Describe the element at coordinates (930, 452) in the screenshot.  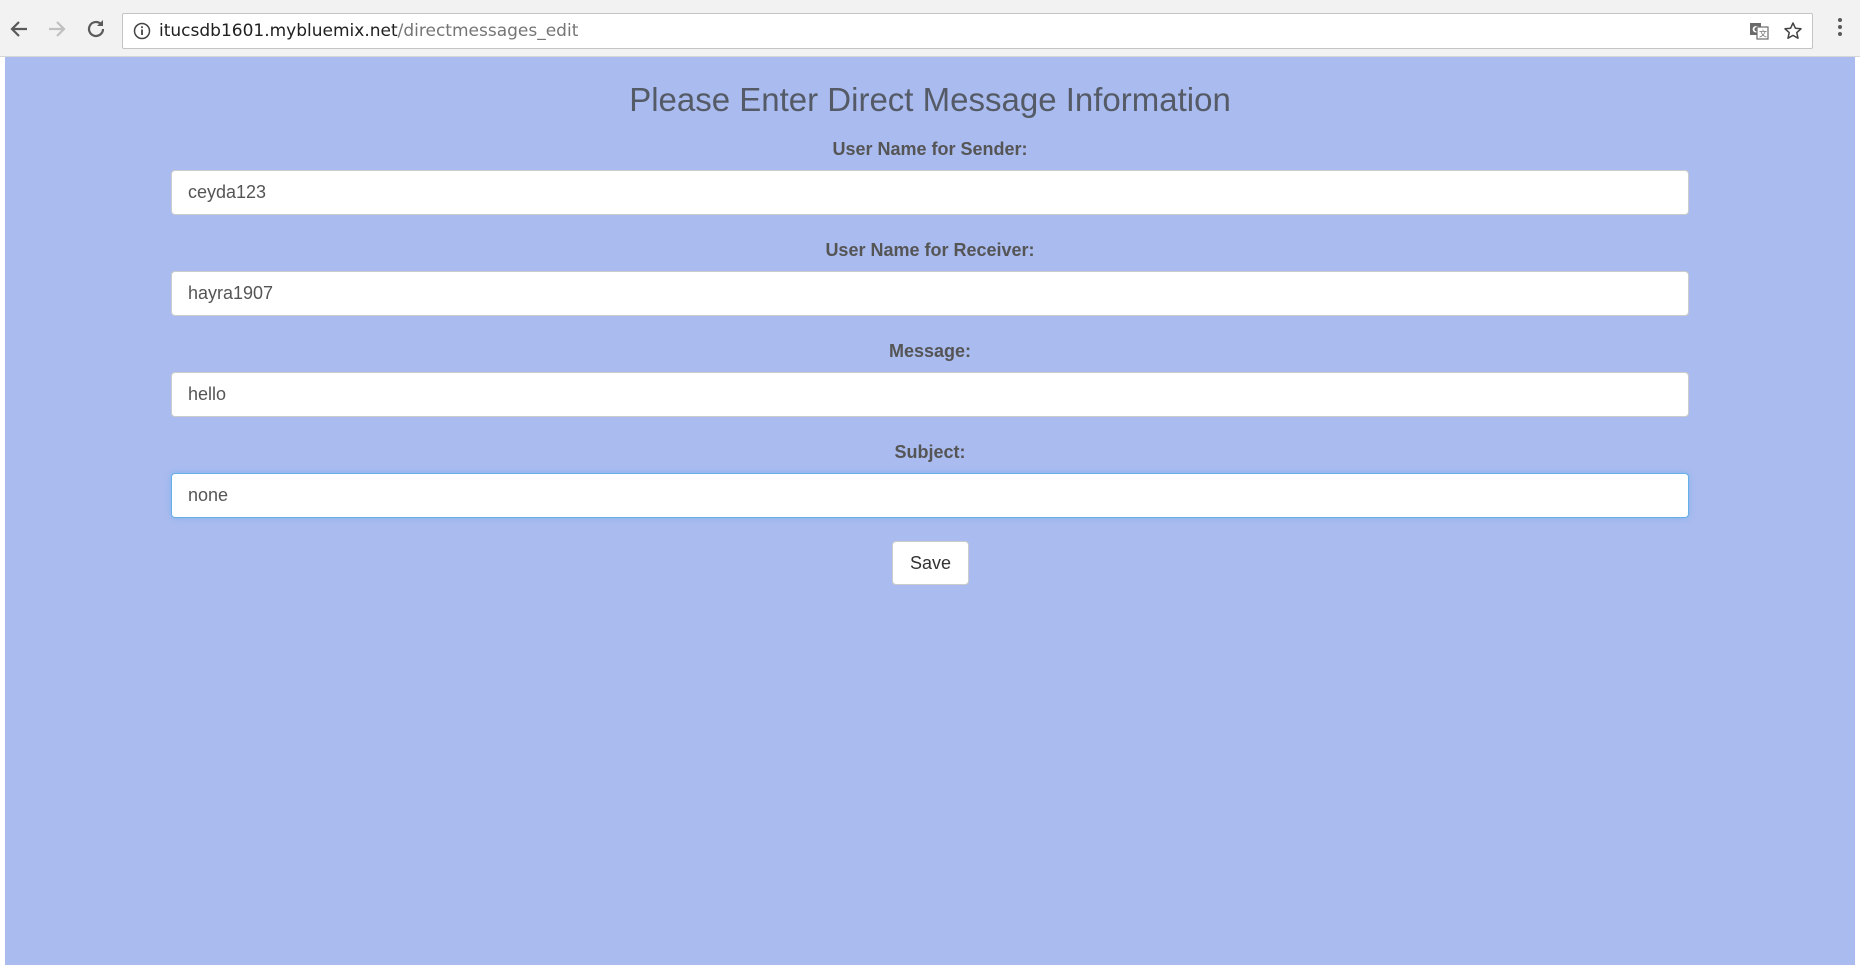
I see `subject-label: Subject:` at that location.